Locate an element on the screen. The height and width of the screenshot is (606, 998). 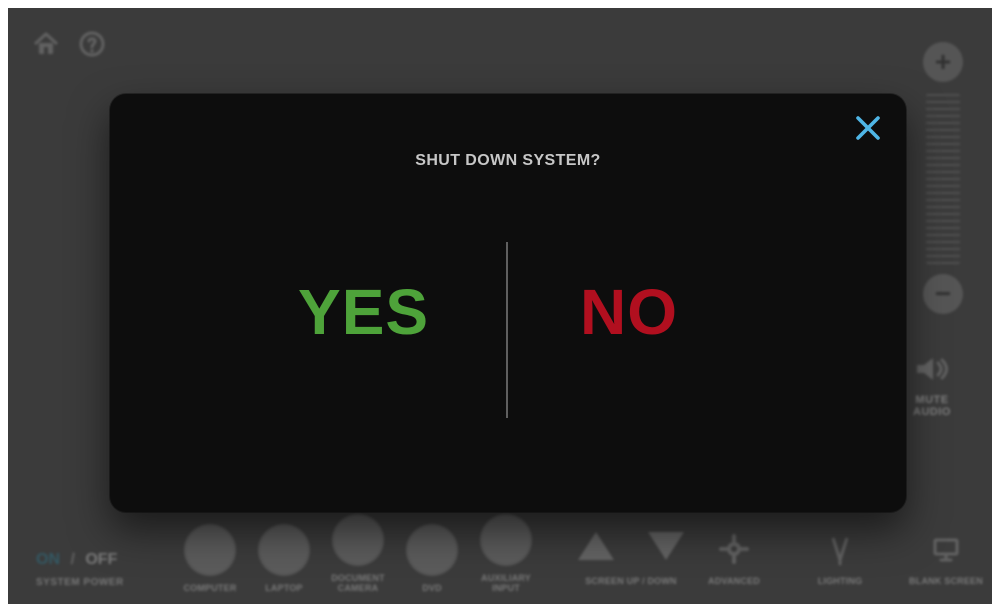
screen-up-down: SCREEN UP / DOWN is located at coordinates (631, 559).